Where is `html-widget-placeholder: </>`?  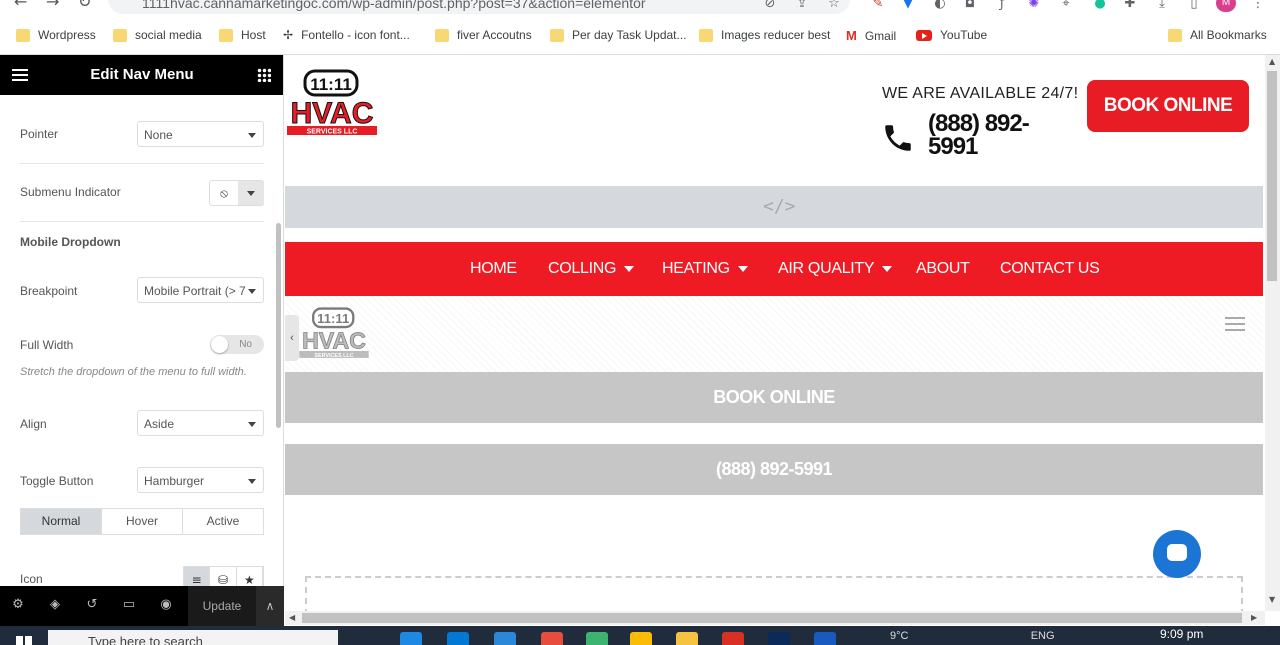
html-widget-placeholder: </> is located at coordinates (774, 207).